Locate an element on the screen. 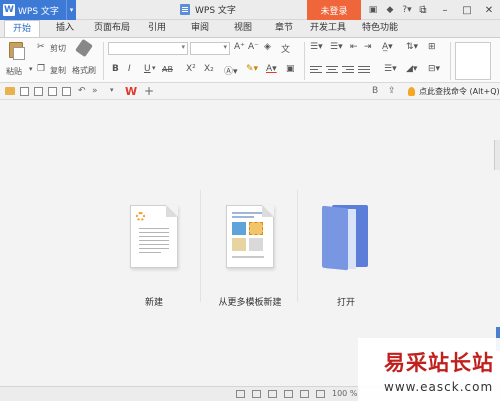 This screenshot has width=500, height=401. doc-b-icon: B is located at coordinates (375, 91).